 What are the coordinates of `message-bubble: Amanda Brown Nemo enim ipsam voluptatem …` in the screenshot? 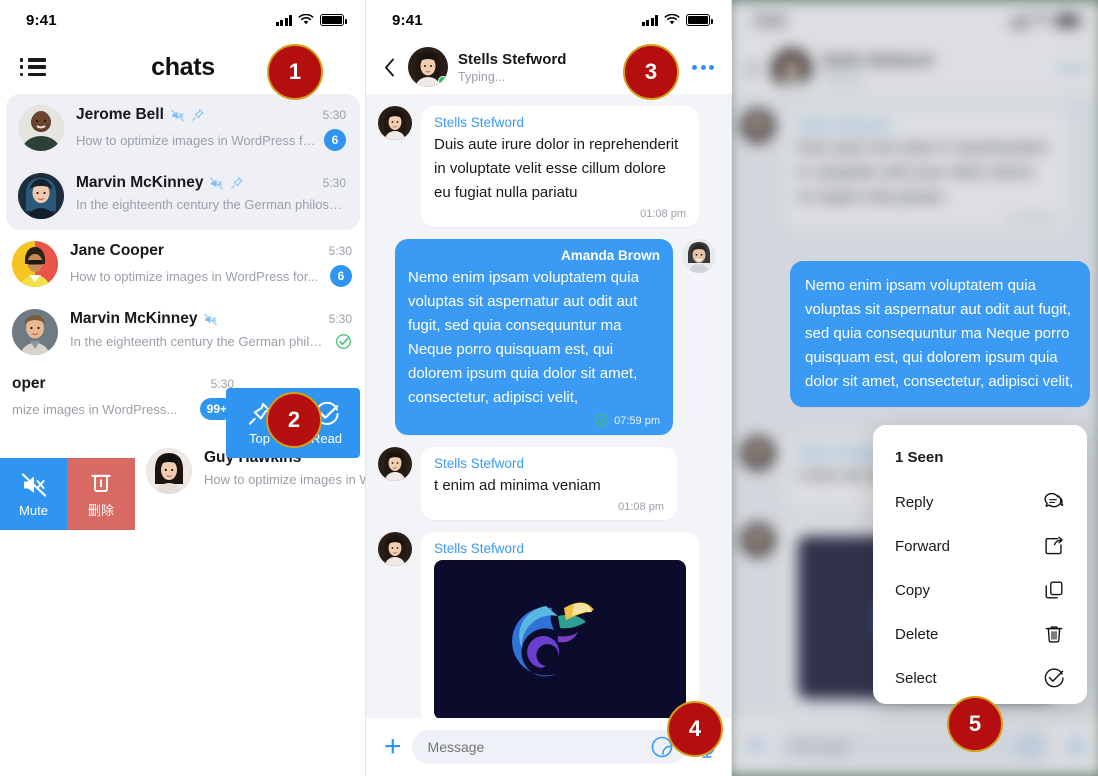 It's located at (534, 337).